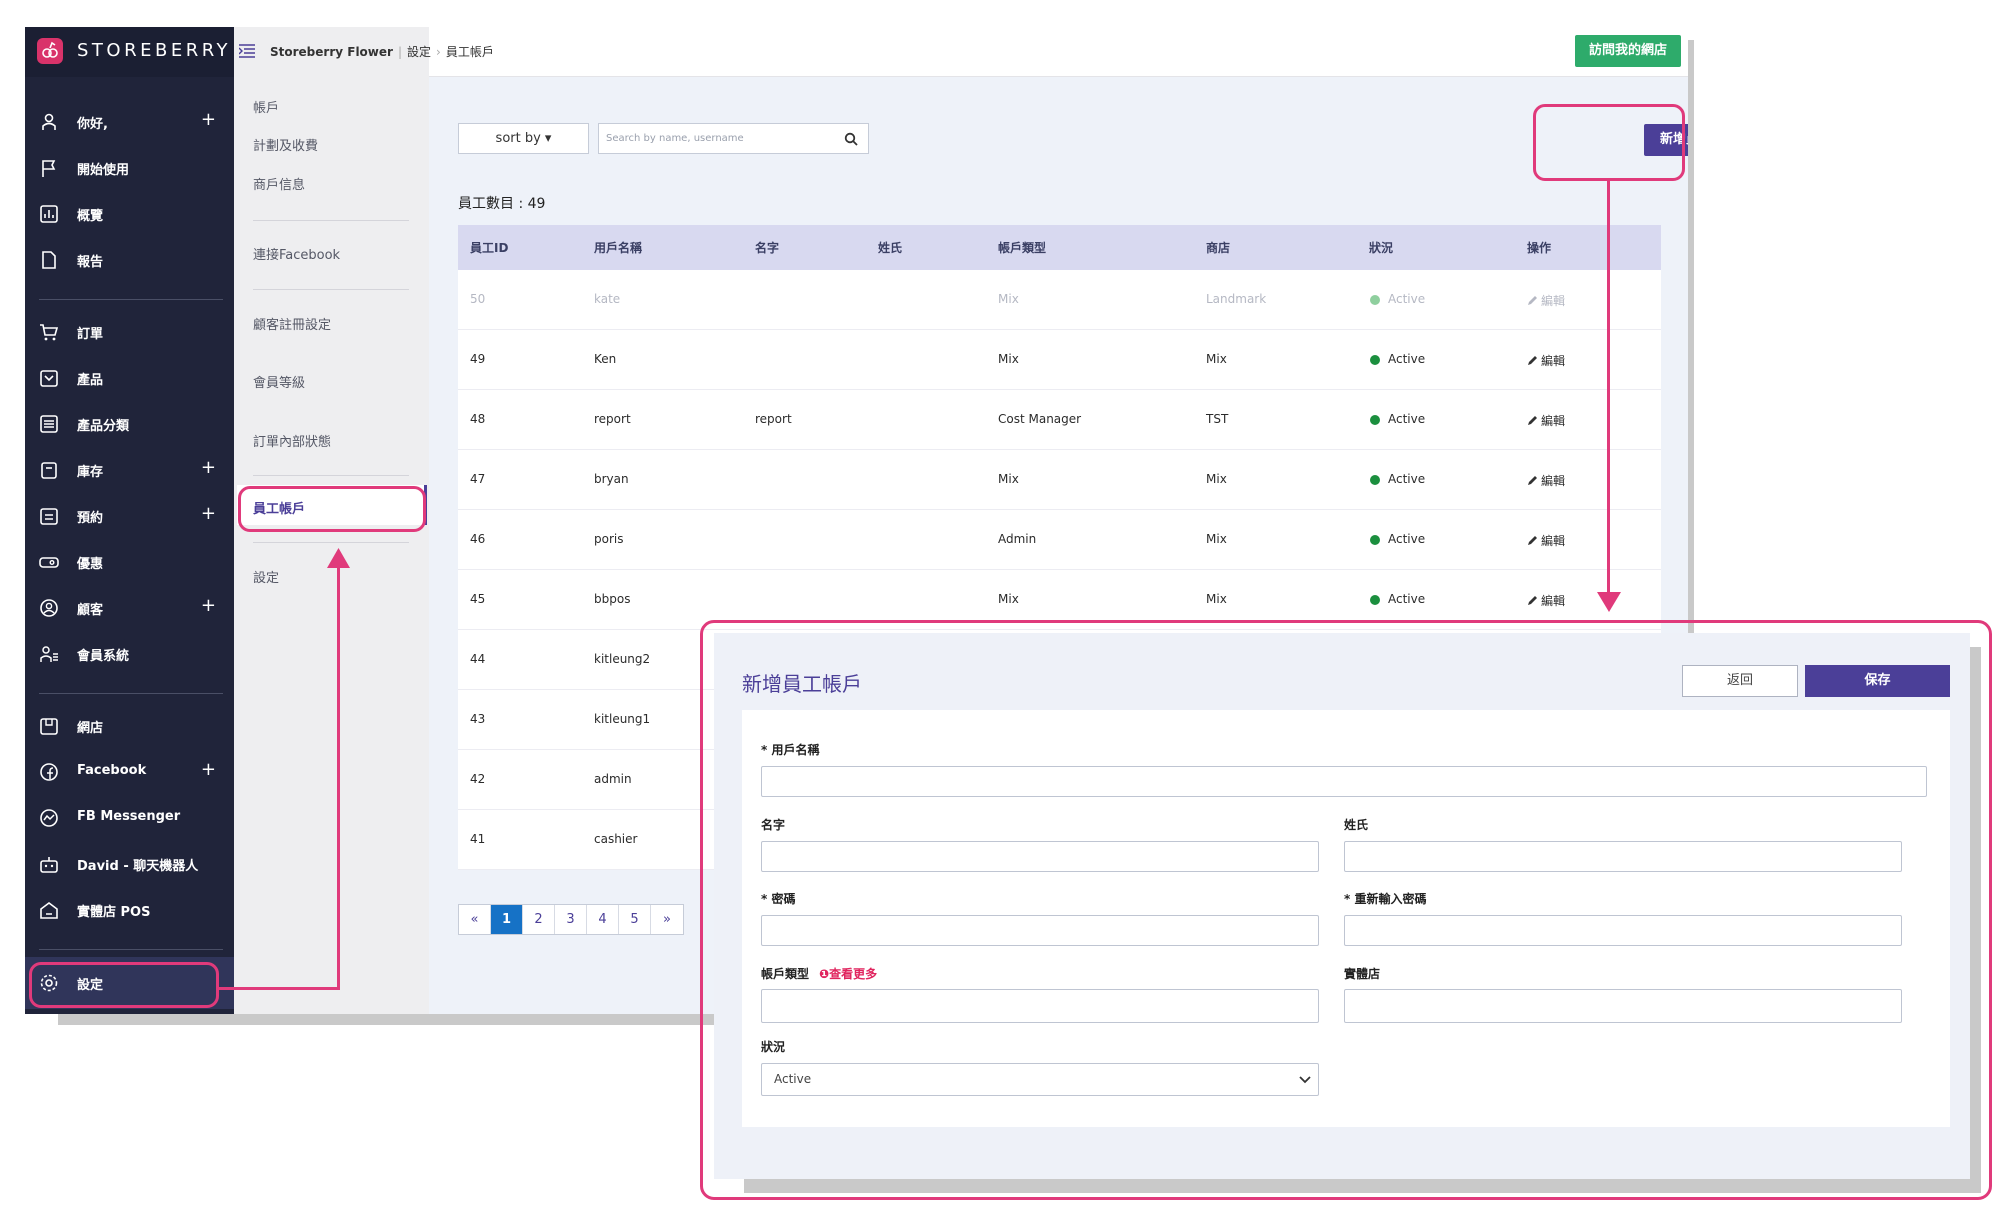 The image size is (1999, 1210). I want to click on column-header: 名字, so click(767, 248).